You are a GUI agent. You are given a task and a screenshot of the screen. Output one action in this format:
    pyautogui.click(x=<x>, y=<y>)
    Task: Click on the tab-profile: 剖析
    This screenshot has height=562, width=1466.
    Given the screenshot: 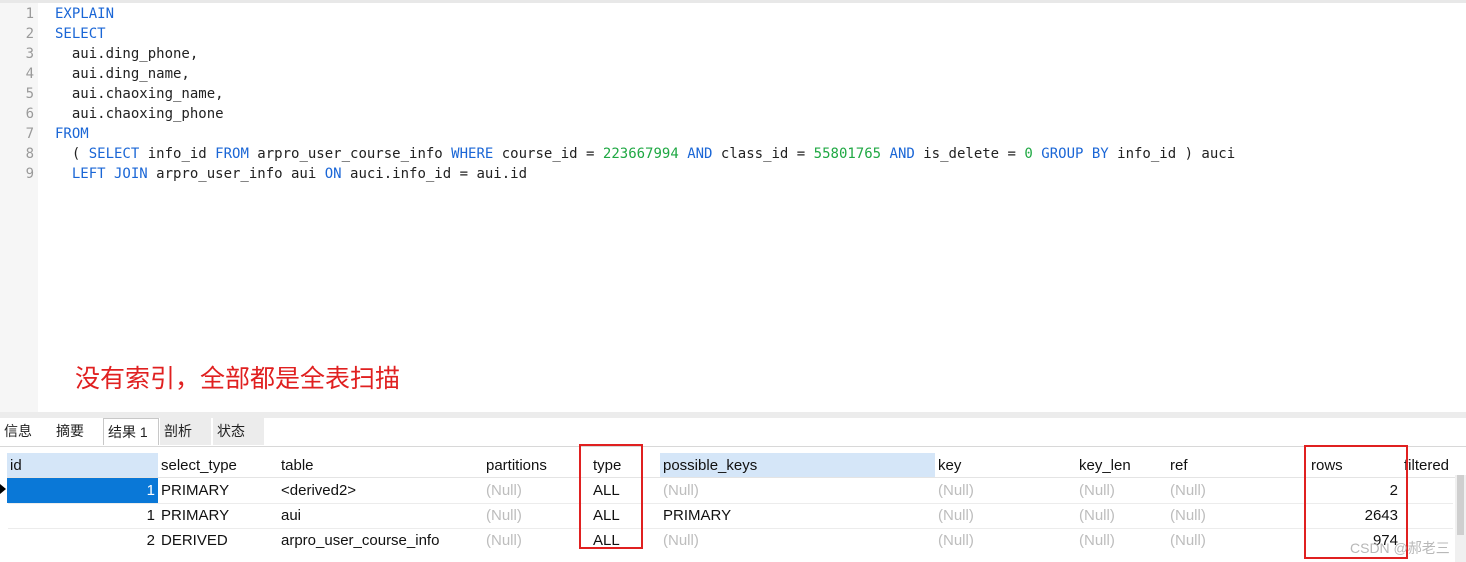 What is the action you would take?
    pyautogui.click(x=185, y=431)
    